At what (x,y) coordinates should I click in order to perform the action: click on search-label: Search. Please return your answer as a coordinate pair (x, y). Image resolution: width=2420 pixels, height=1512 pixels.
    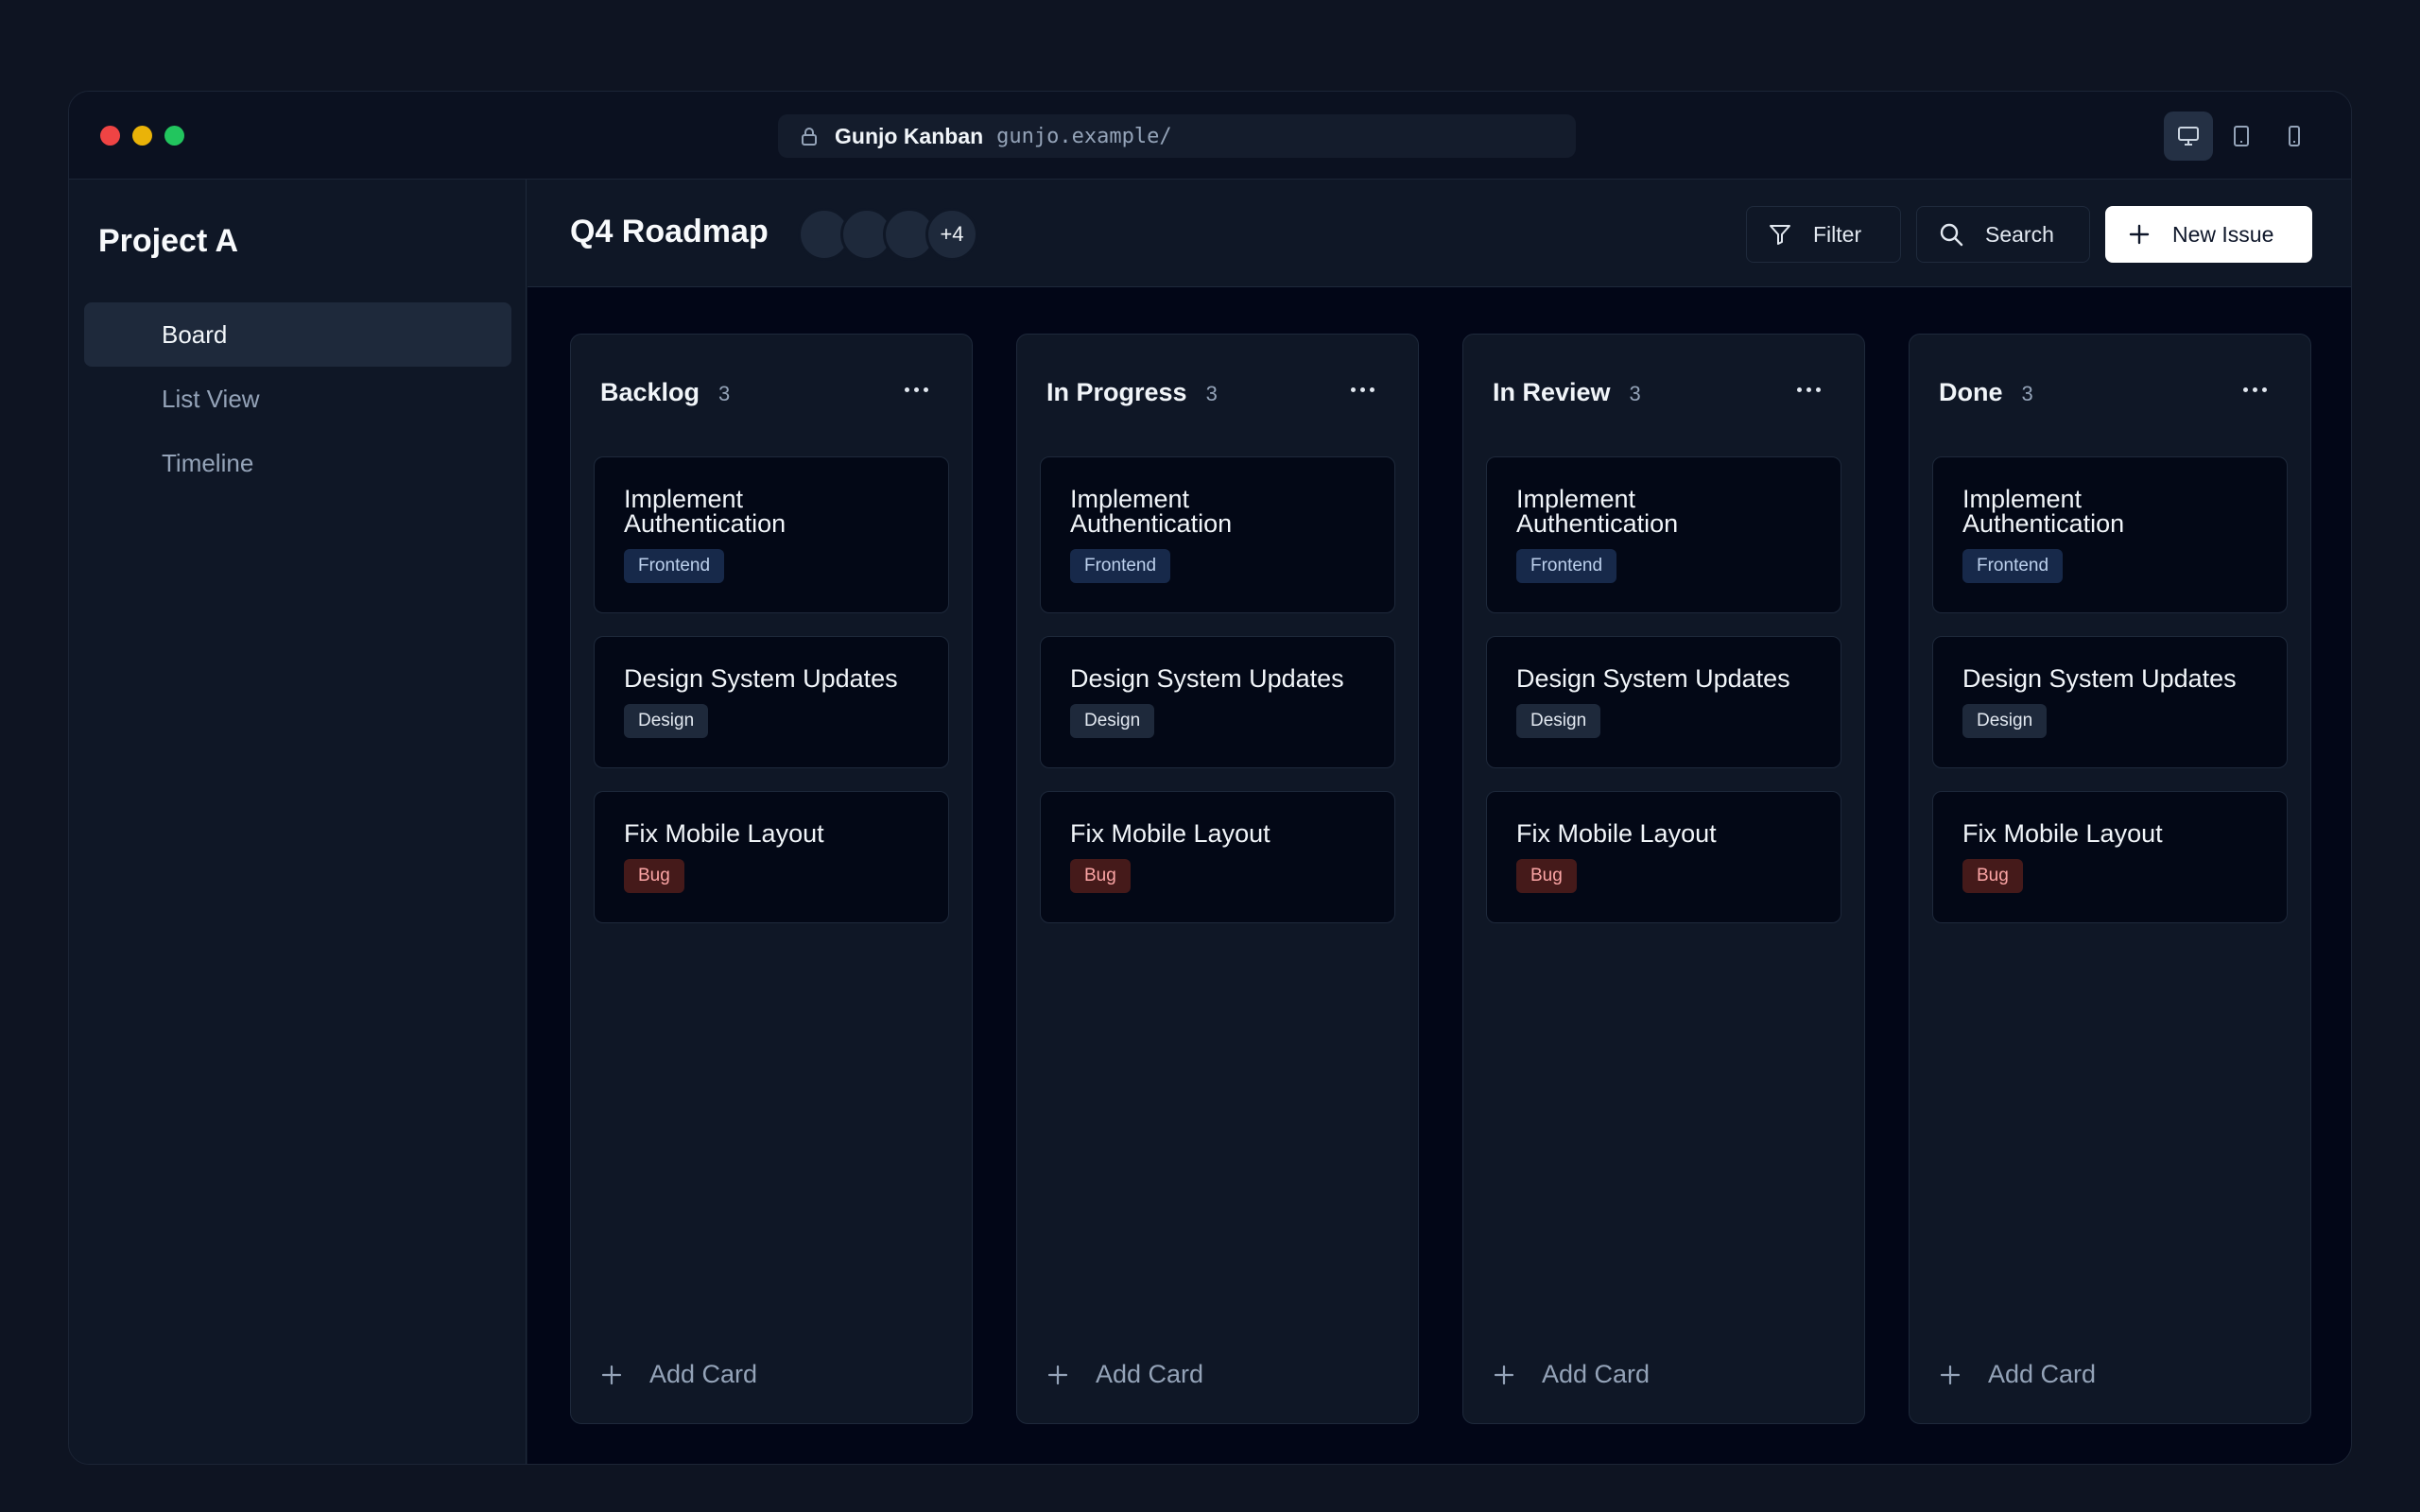
    Looking at the image, I should click on (2019, 234).